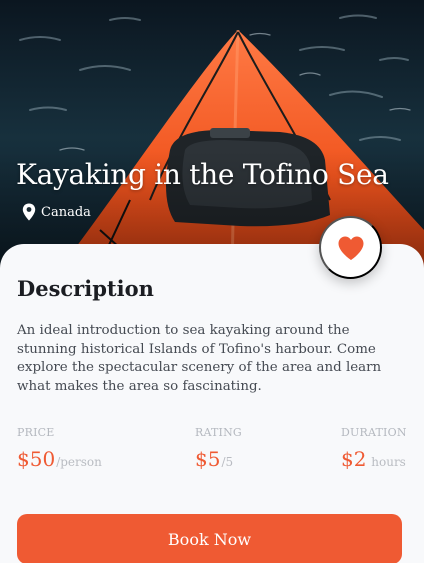  I want to click on favorite-button, so click(350, 247).